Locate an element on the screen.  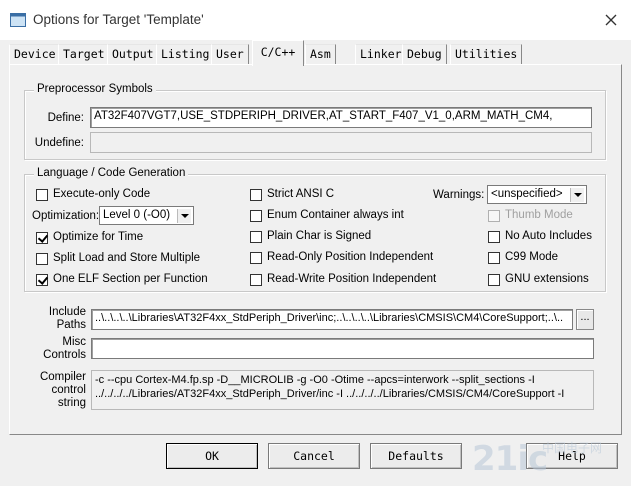
close-button is located at coordinates (611, 20).